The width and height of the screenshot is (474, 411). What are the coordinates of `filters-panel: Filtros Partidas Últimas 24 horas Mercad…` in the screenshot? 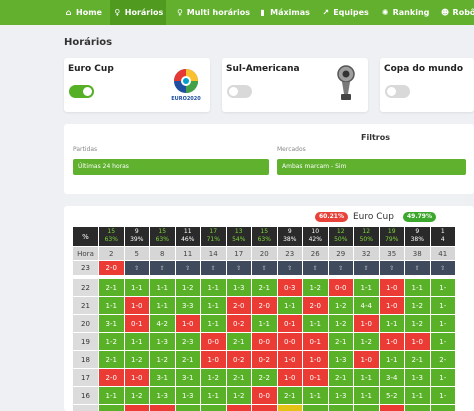 It's located at (269, 159).